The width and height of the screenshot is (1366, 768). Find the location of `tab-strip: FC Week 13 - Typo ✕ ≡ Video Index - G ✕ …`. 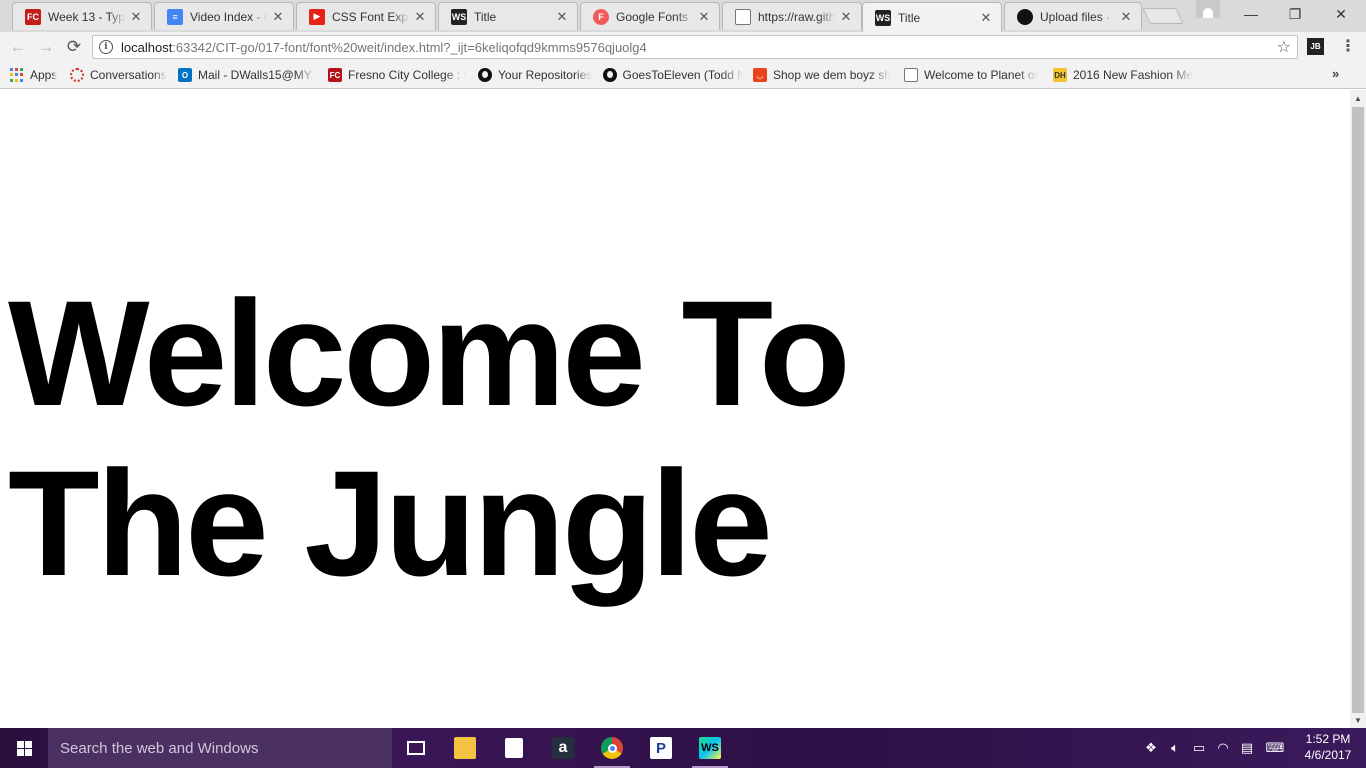

tab-strip: FC Week 13 - Typo ✕ ≡ Video Index - G ✕ … is located at coordinates (683, 16).